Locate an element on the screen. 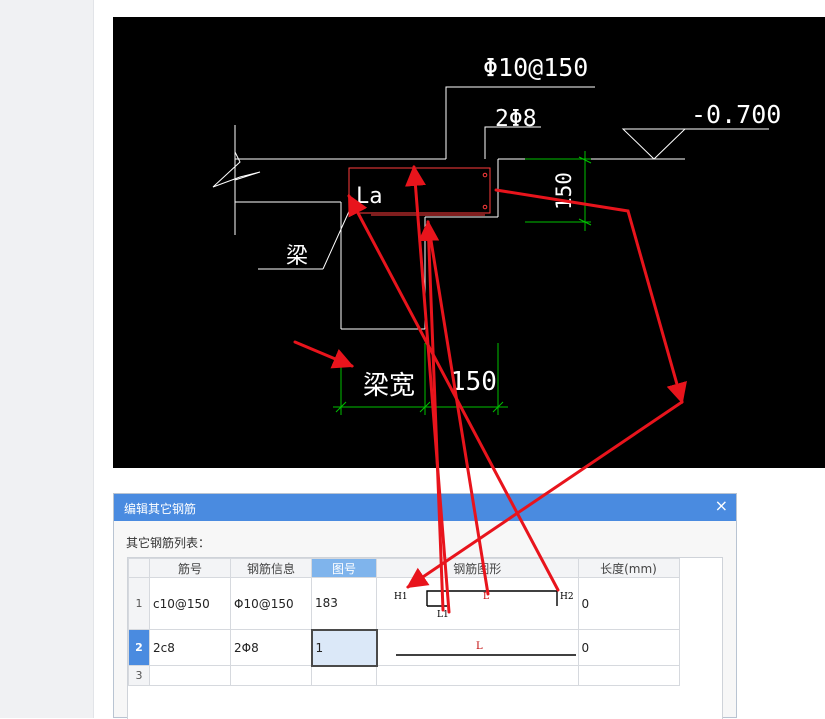 The image size is (825, 719). table-row: 2 2c8 2Φ8 1 L 0 is located at coordinates (404, 647).